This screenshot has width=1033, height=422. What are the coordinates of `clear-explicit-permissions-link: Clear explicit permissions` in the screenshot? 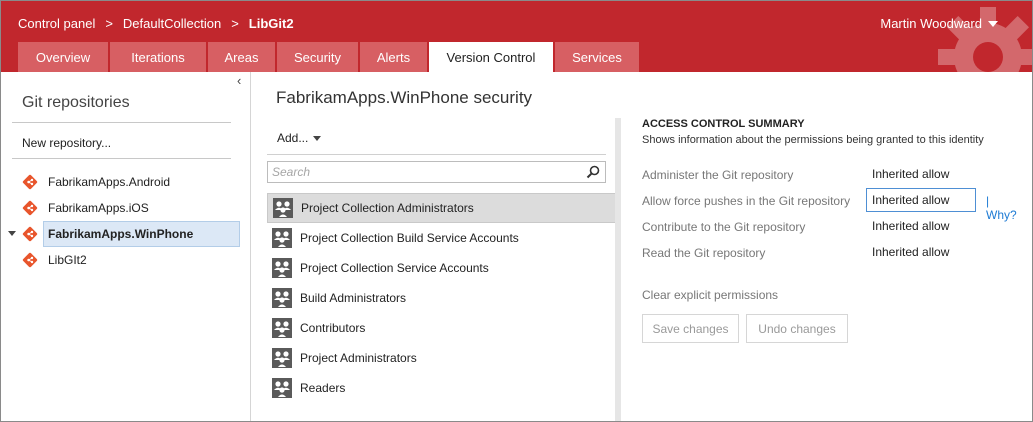 It's located at (710, 295).